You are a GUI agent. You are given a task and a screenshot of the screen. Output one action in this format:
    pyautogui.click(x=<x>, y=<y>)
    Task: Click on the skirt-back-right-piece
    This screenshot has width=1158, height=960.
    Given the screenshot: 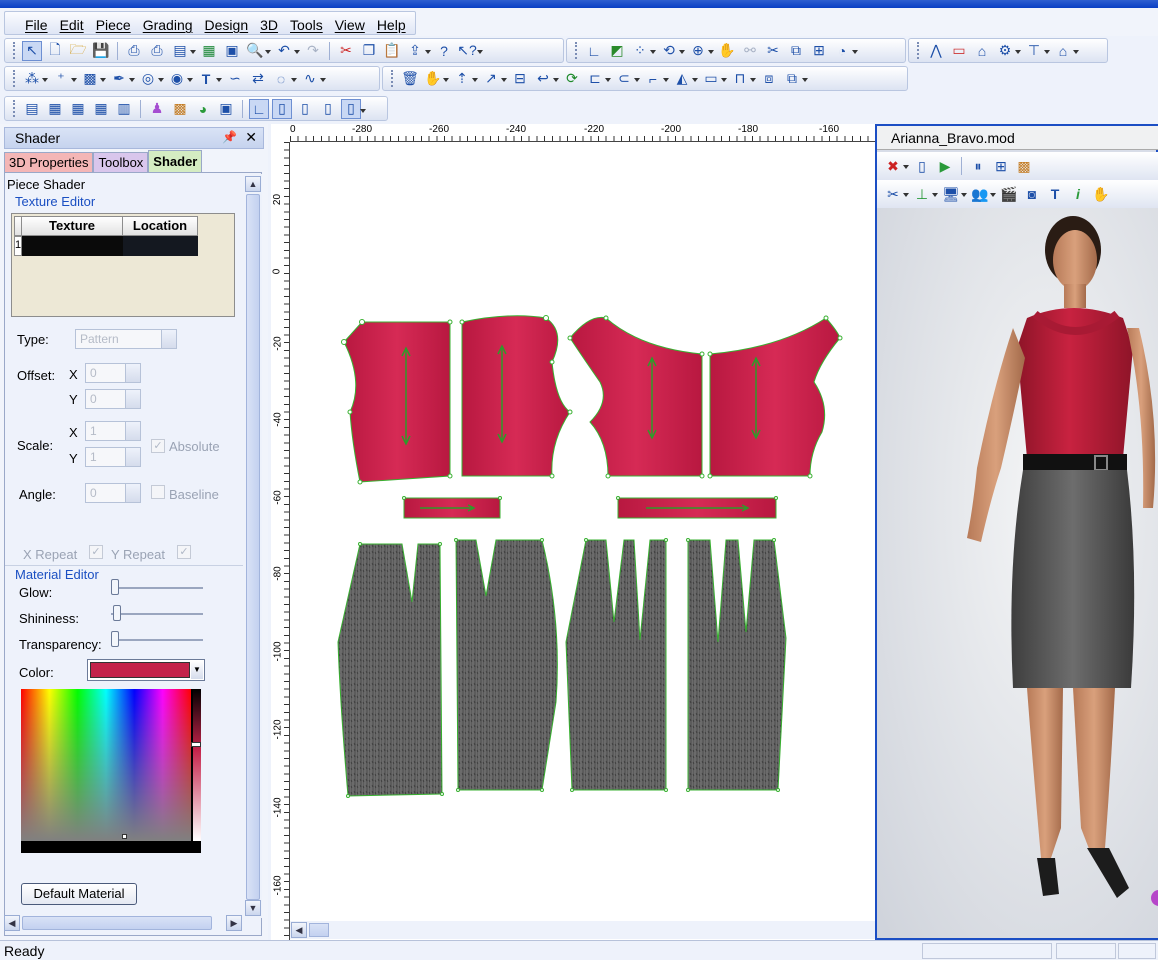 What is the action you would take?
    pyautogui.click(x=506, y=665)
    